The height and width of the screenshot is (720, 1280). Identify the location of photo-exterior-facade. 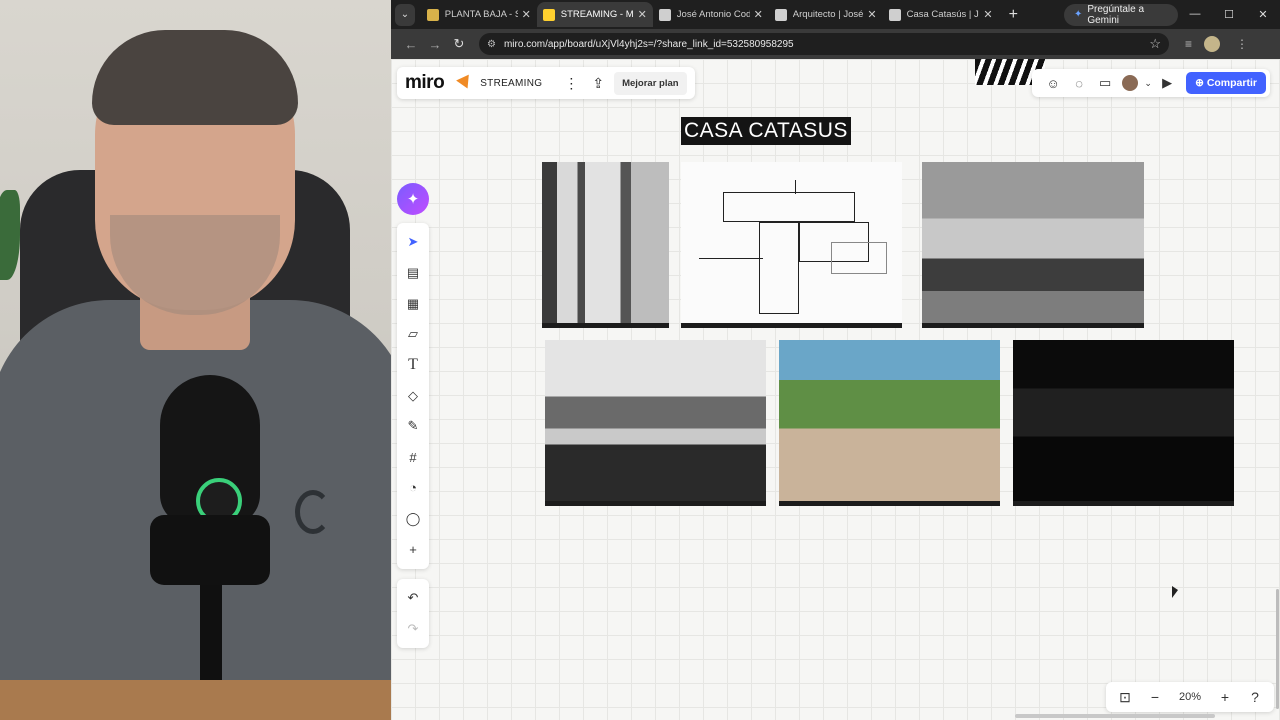
(1033, 245).